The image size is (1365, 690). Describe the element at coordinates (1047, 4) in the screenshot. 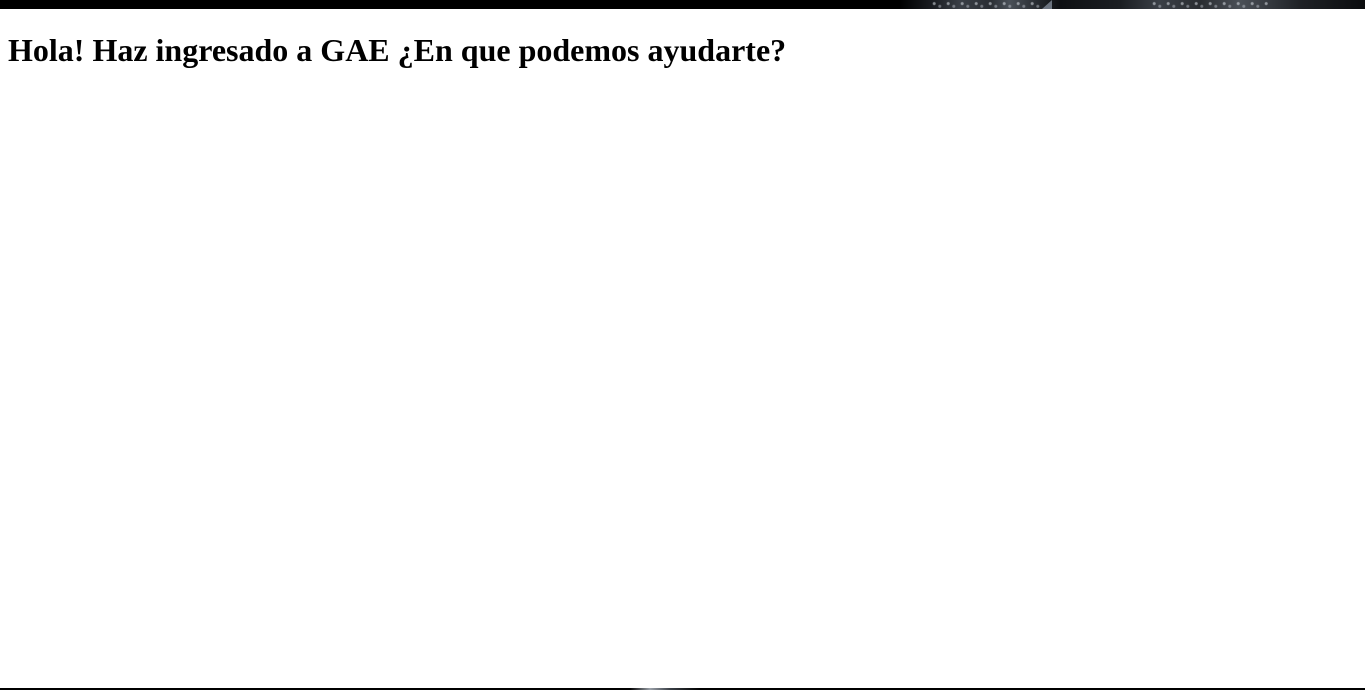

I see `banner-graphic` at that location.